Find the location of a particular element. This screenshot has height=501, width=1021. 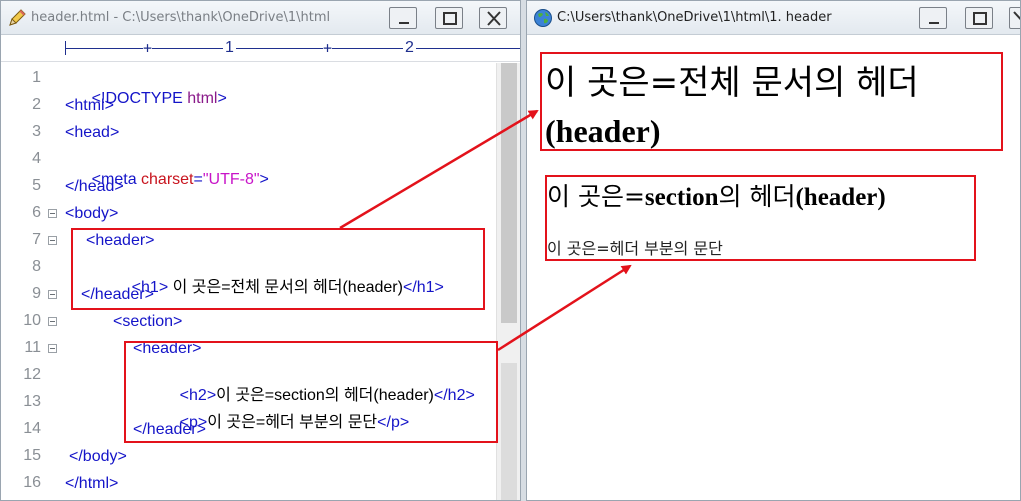

editor-maximize-button is located at coordinates (449, 18).